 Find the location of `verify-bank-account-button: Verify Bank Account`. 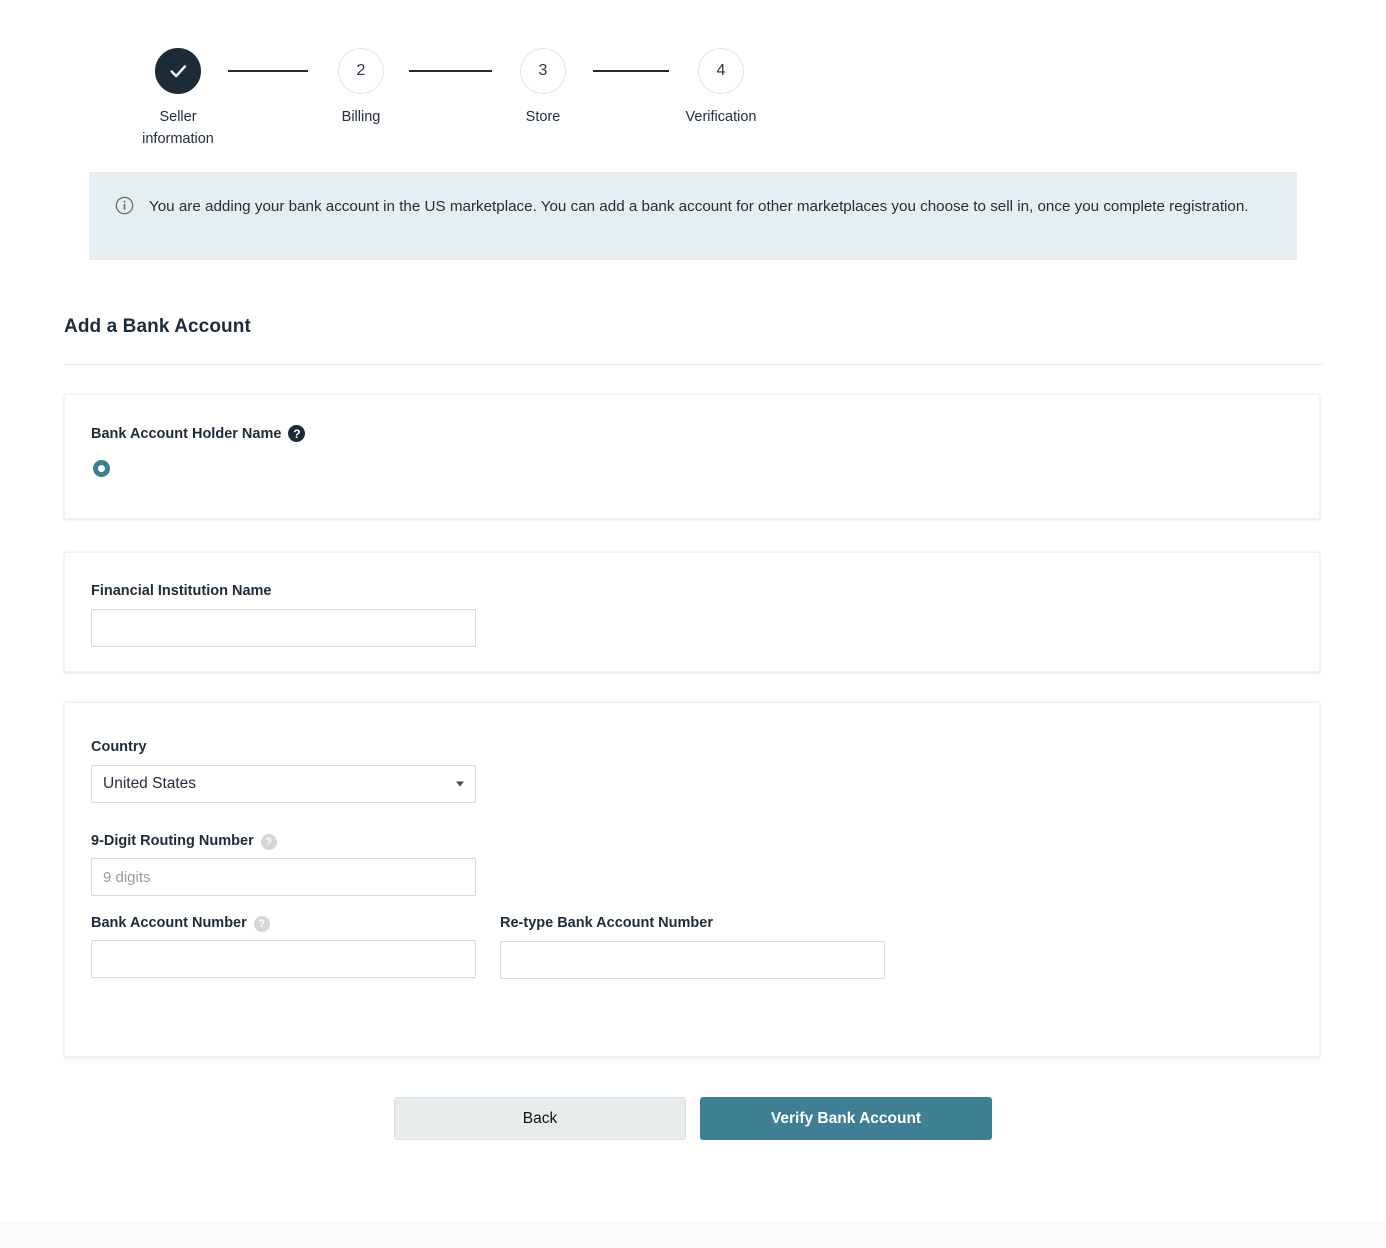

verify-bank-account-button: Verify Bank Account is located at coordinates (846, 1118).